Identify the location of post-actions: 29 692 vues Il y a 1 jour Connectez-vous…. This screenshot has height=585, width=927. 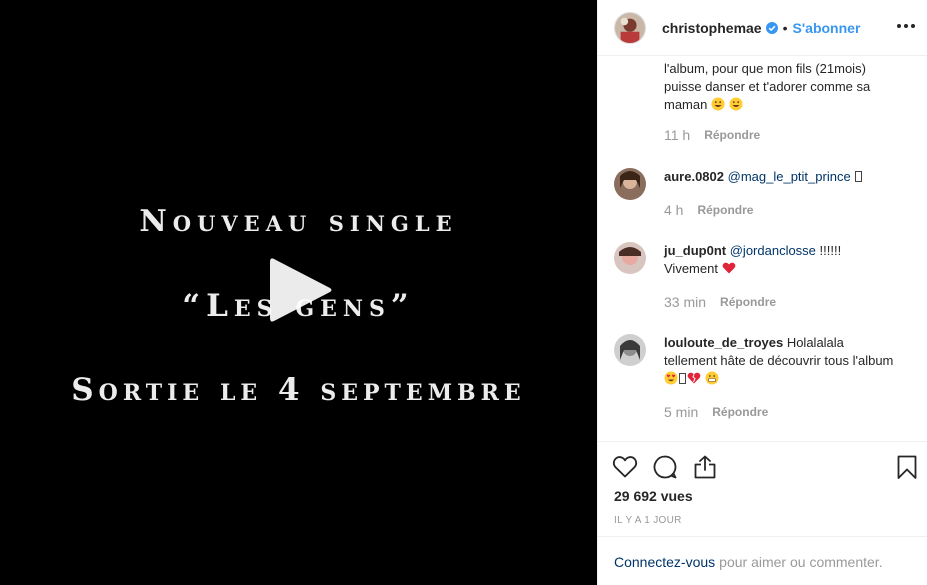
(762, 513).